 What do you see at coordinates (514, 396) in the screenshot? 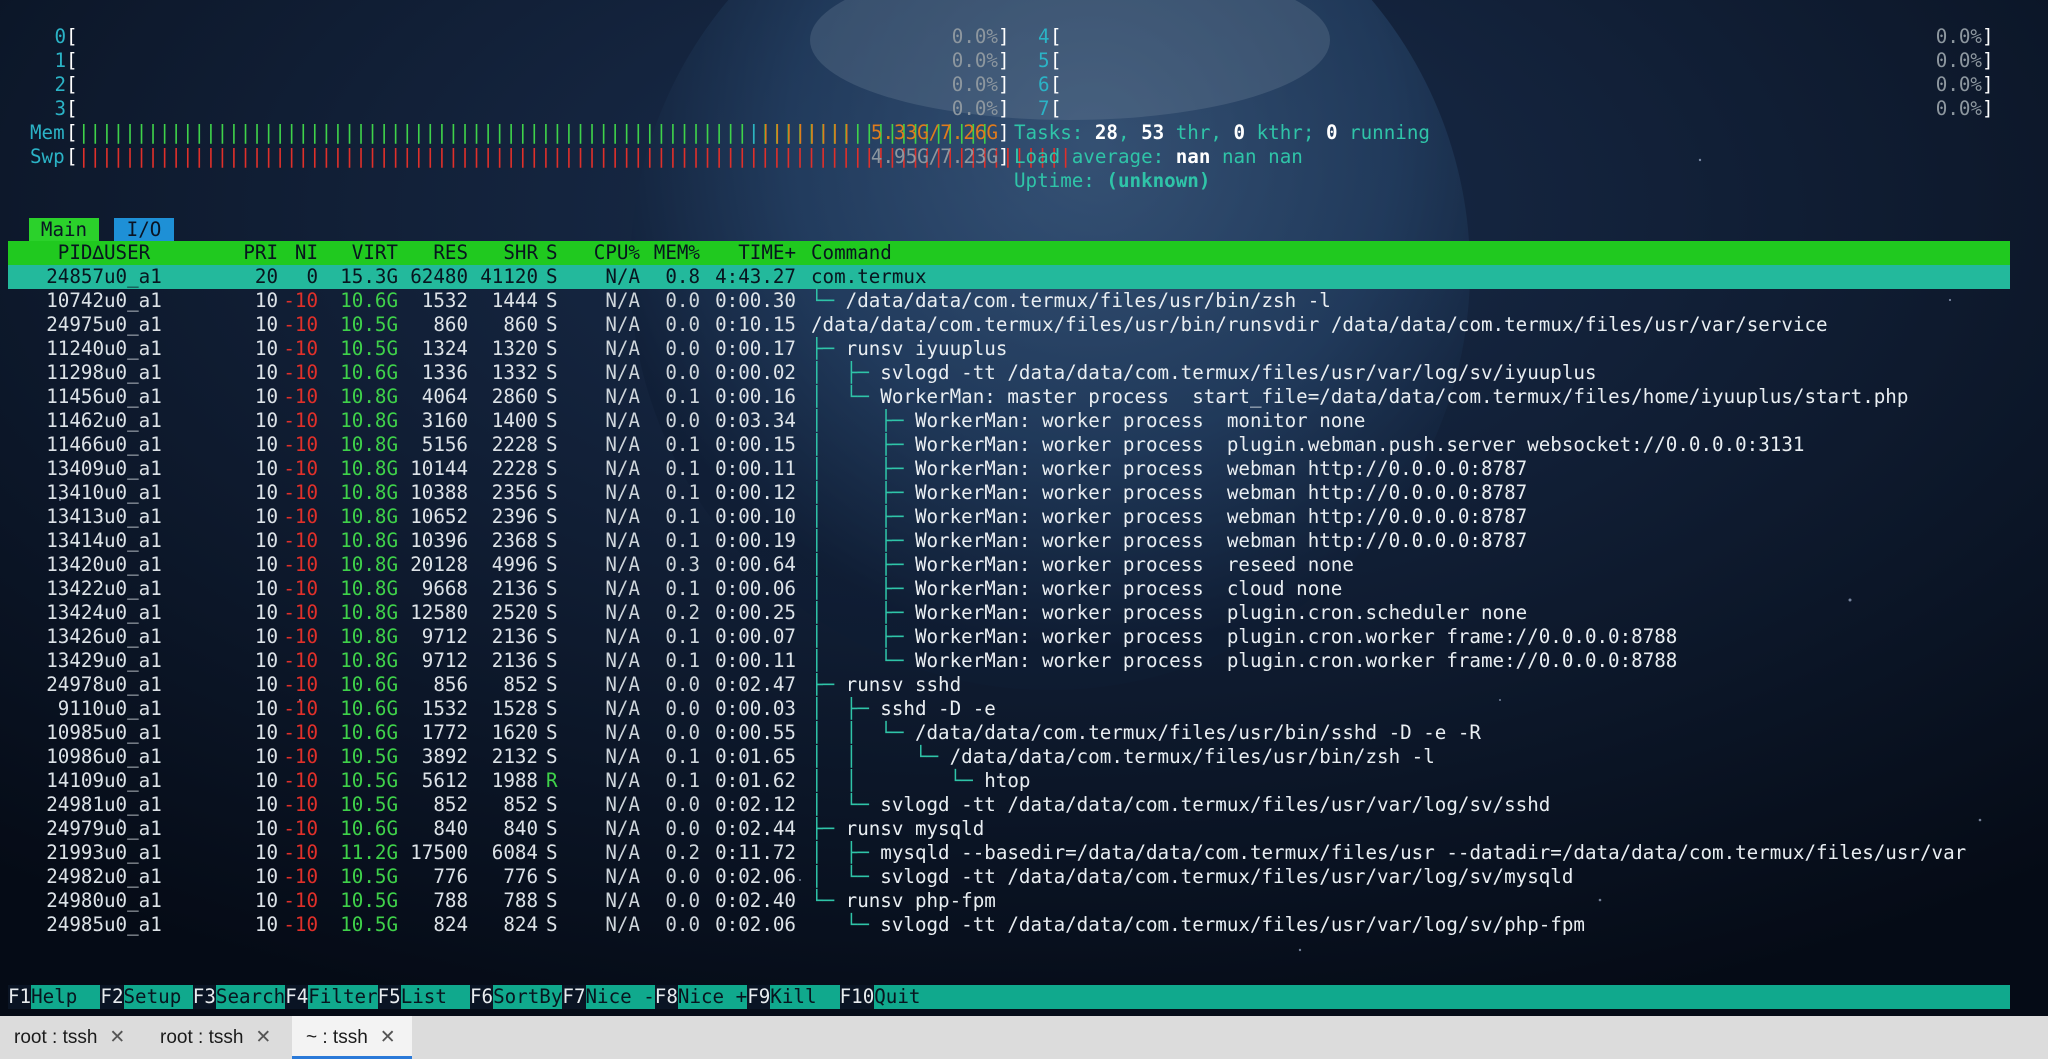
I see `cell-shr: 2860` at bounding box center [514, 396].